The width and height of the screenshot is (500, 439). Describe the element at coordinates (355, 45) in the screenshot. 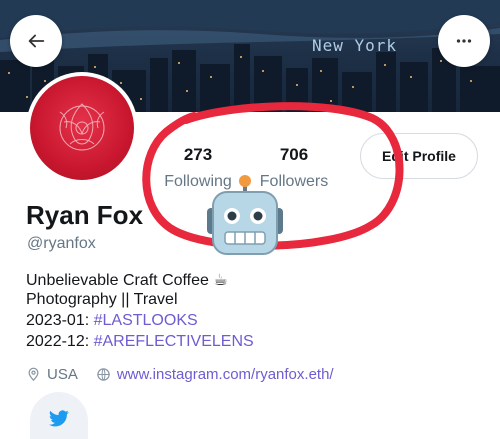

I see `cover-caption: New York` at that location.